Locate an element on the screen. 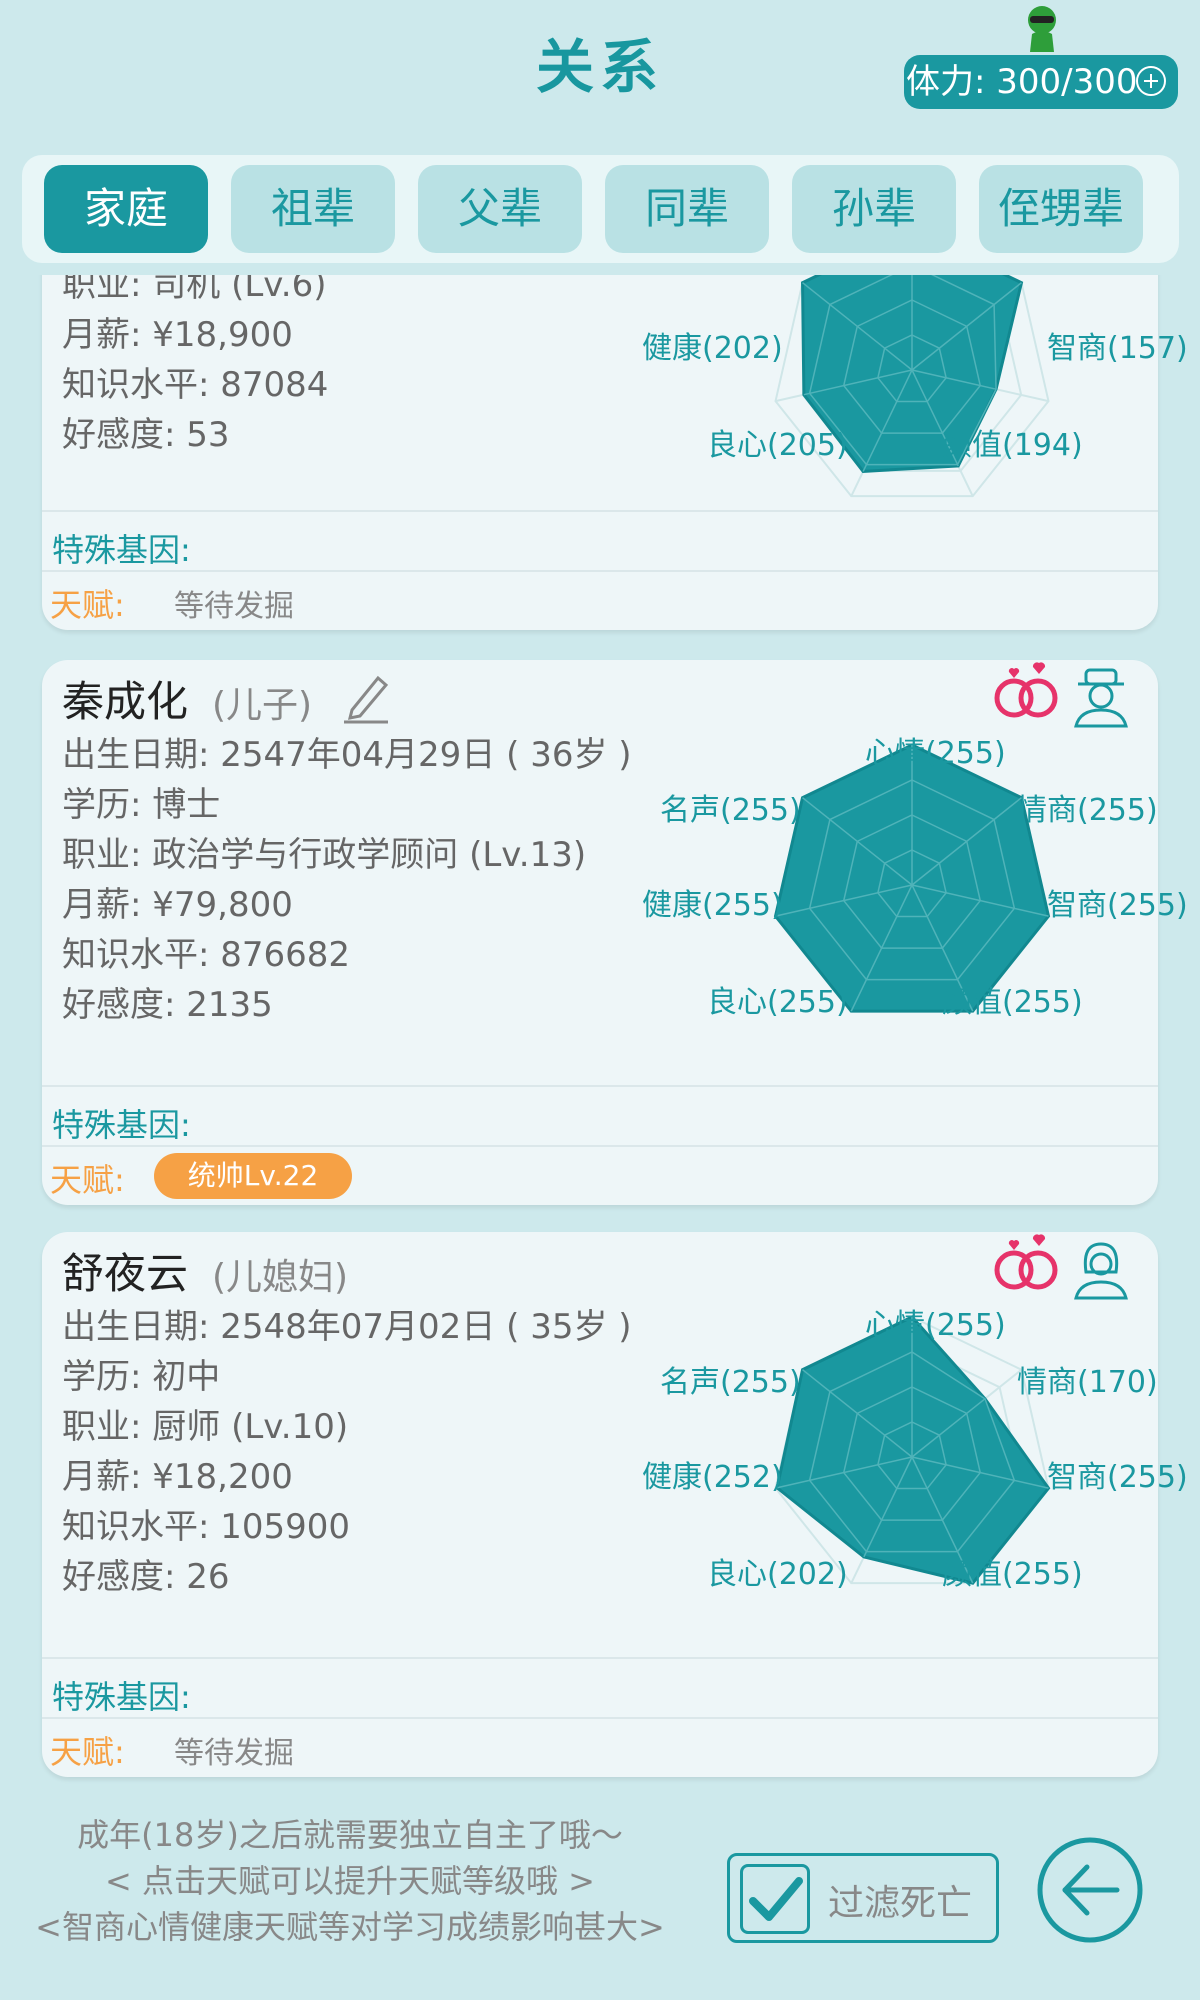  tab-nephews: 侄甥辈 is located at coordinates (1061, 209).